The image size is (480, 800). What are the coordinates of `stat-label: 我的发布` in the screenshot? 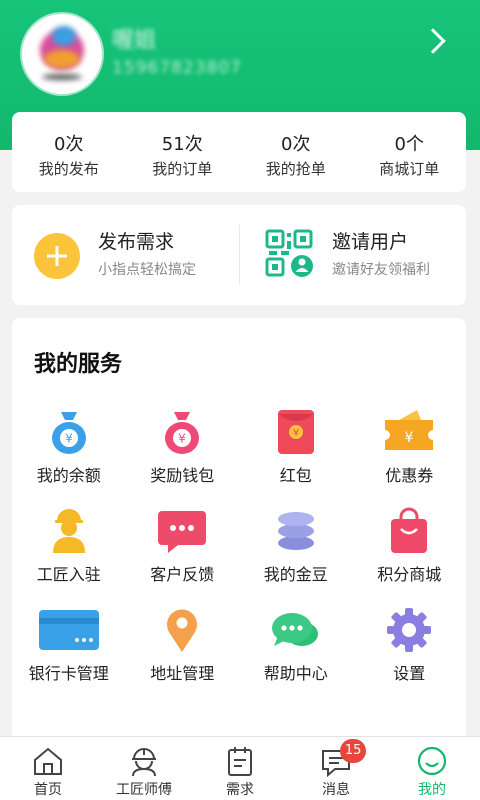 It's located at (68, 169).